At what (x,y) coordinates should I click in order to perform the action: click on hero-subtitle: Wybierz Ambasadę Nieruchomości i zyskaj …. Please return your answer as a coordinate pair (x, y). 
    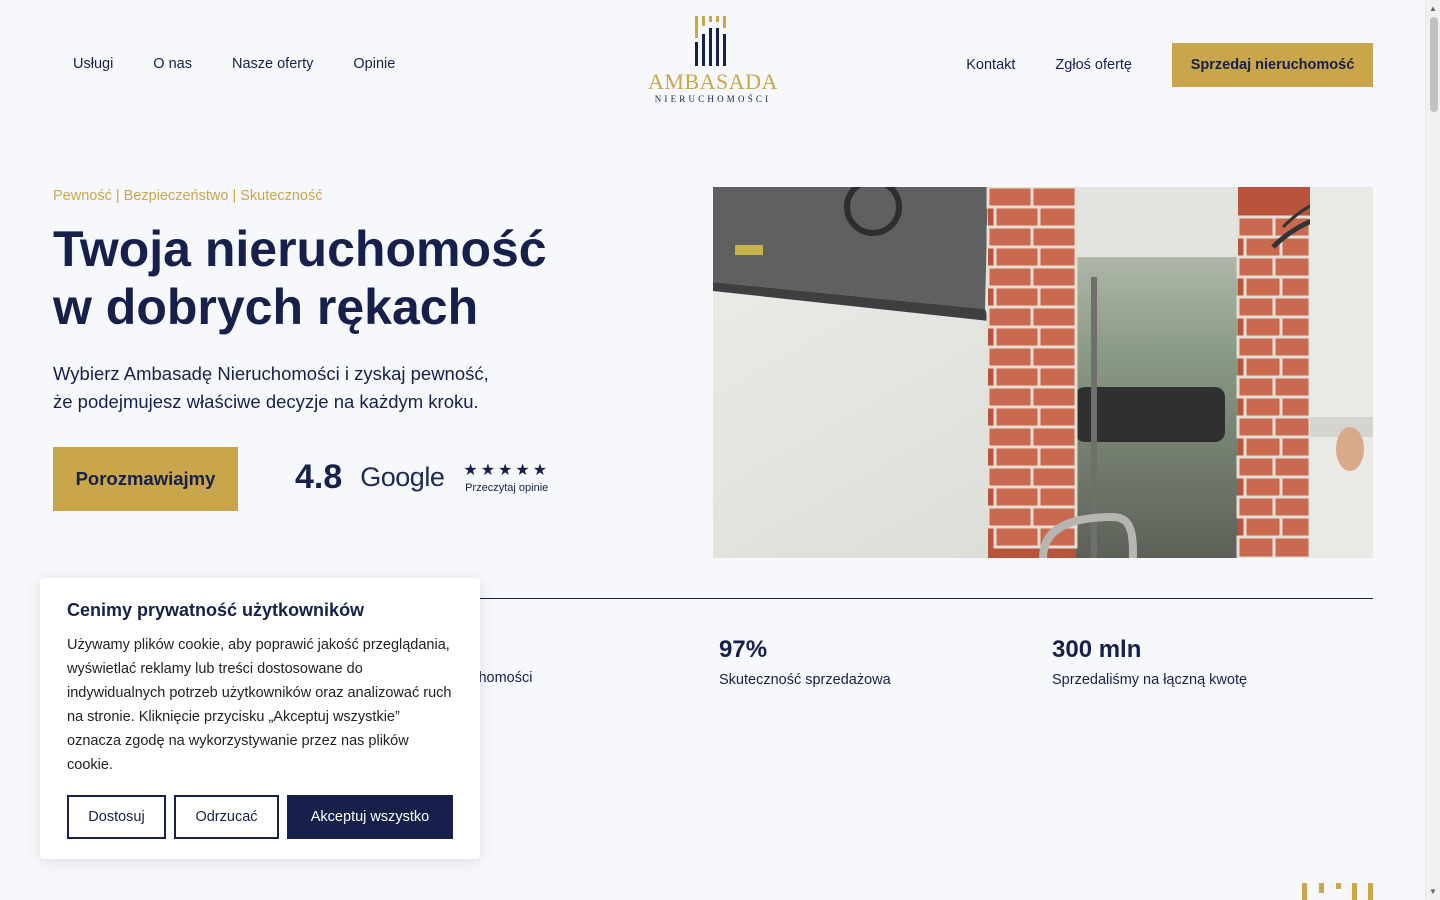
    Looking at the image, I should click on (313, 388).